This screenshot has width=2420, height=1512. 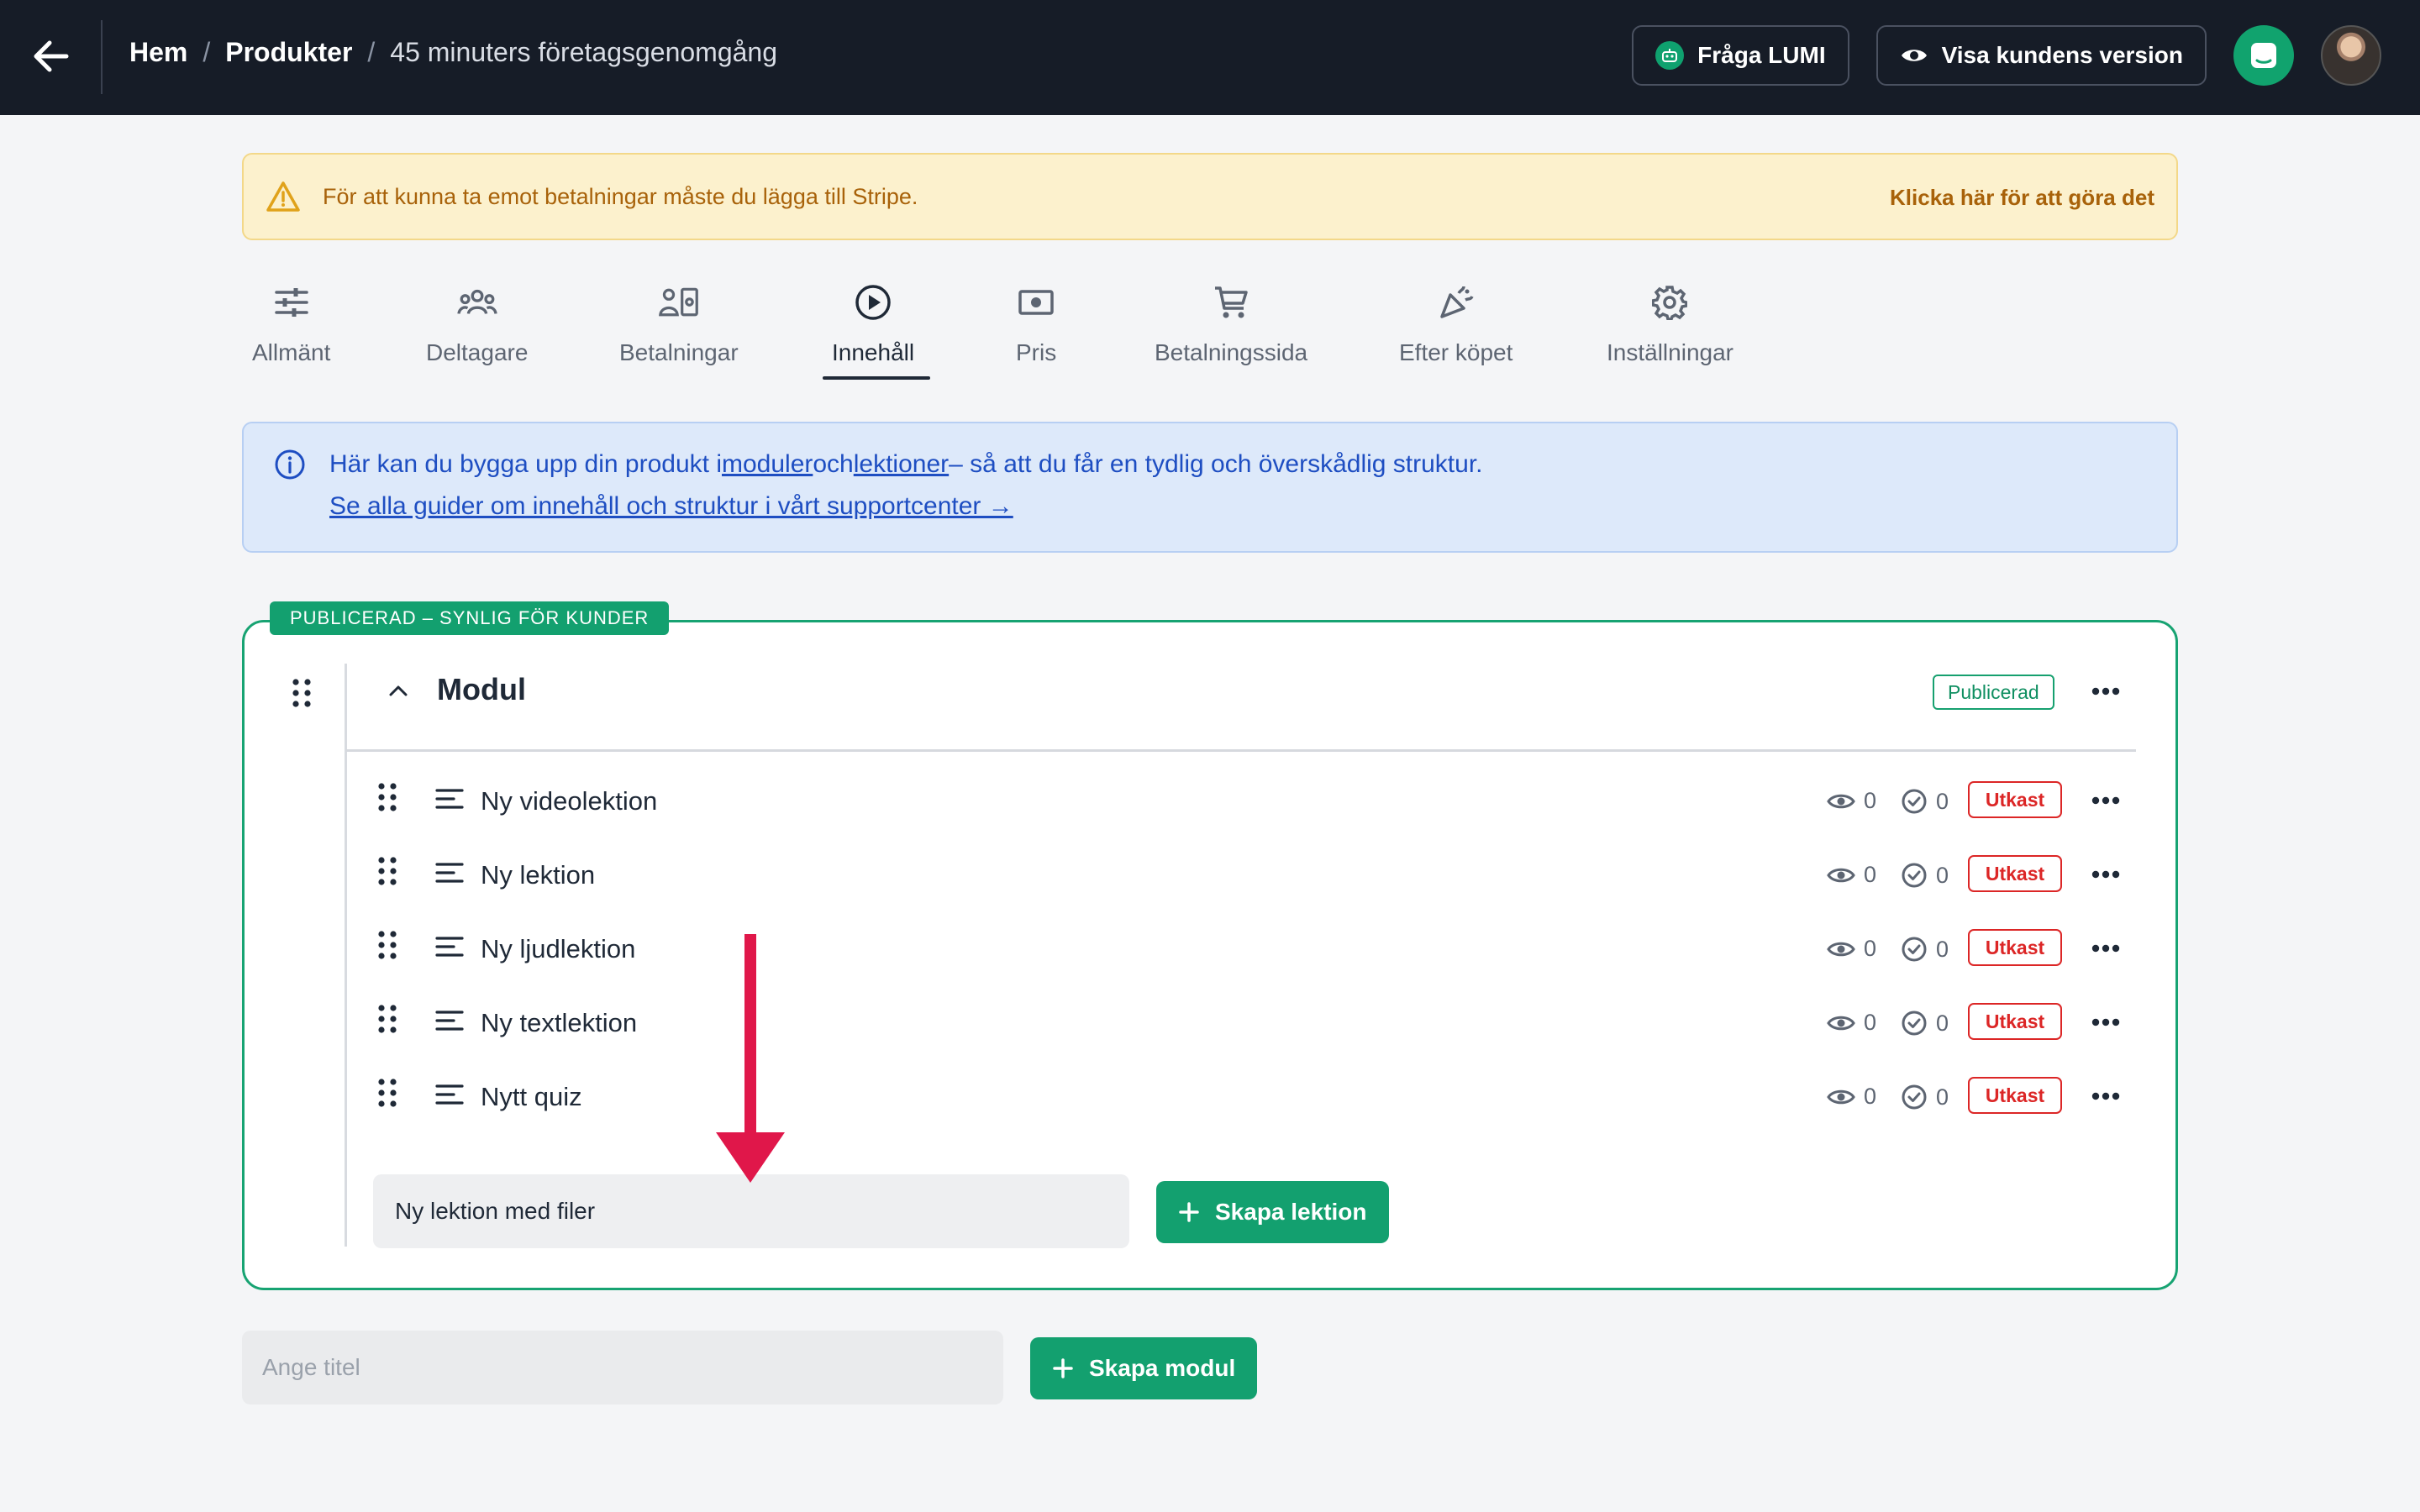 I want to click on tab-label: Allmänt, so click(x=291, y=352).